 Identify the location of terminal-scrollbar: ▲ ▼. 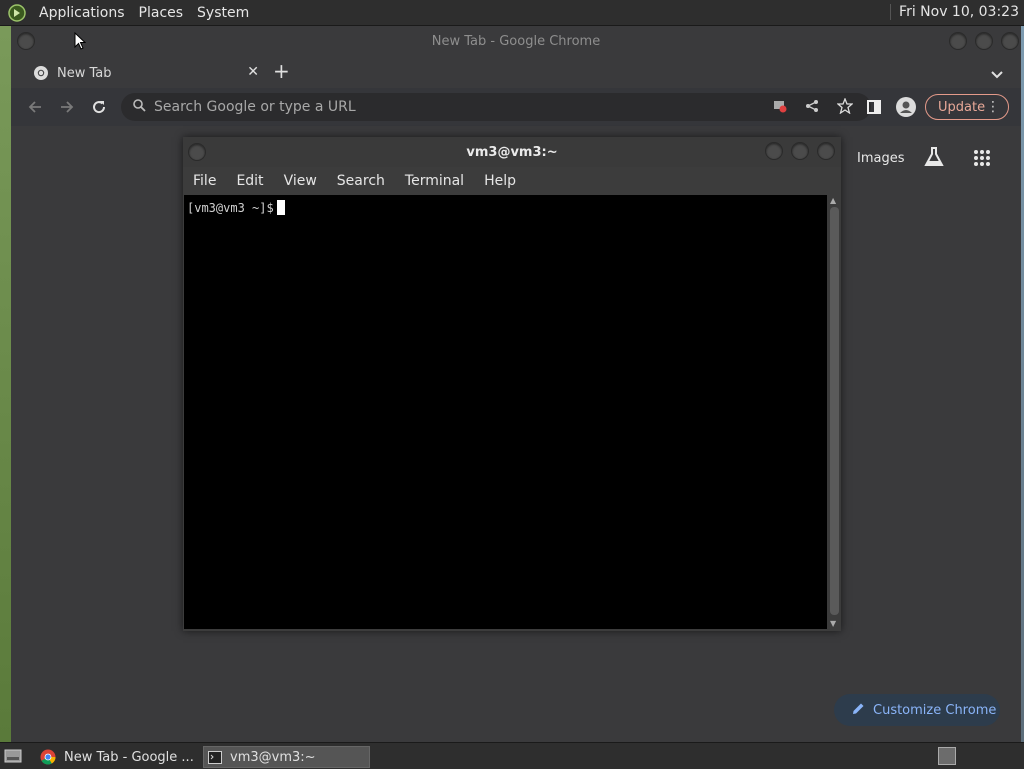
(834, 412).